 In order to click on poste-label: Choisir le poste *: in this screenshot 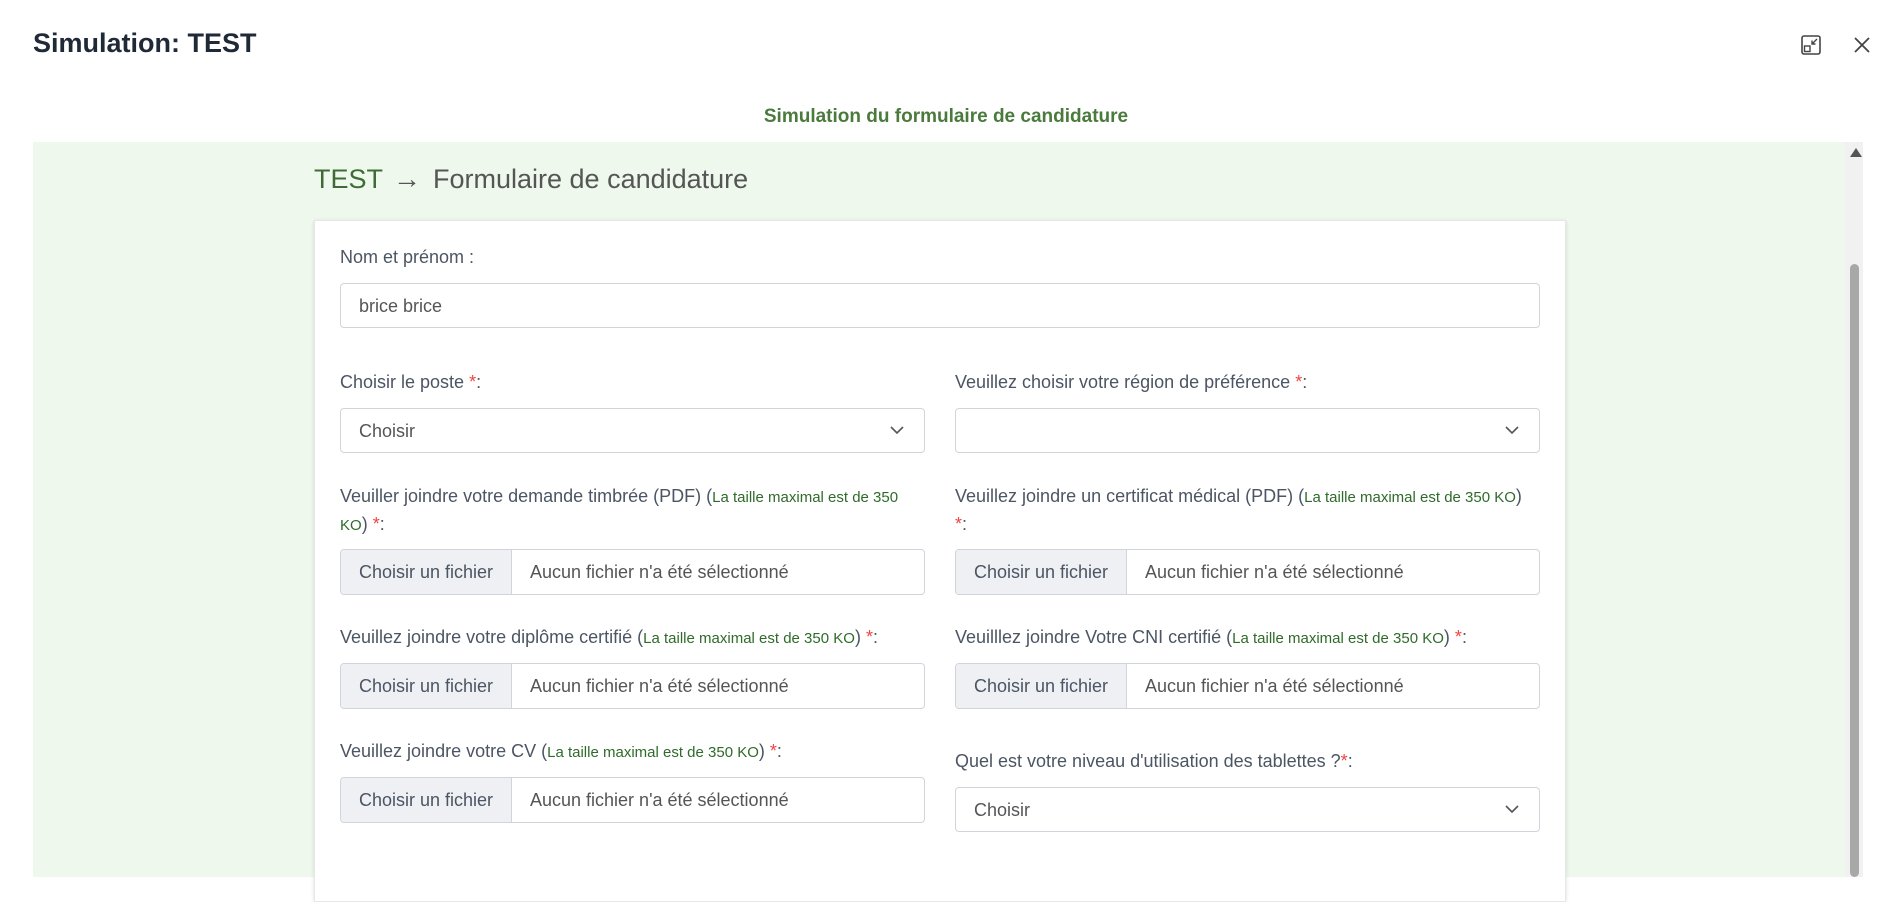, I will do `click(411, 382)`.